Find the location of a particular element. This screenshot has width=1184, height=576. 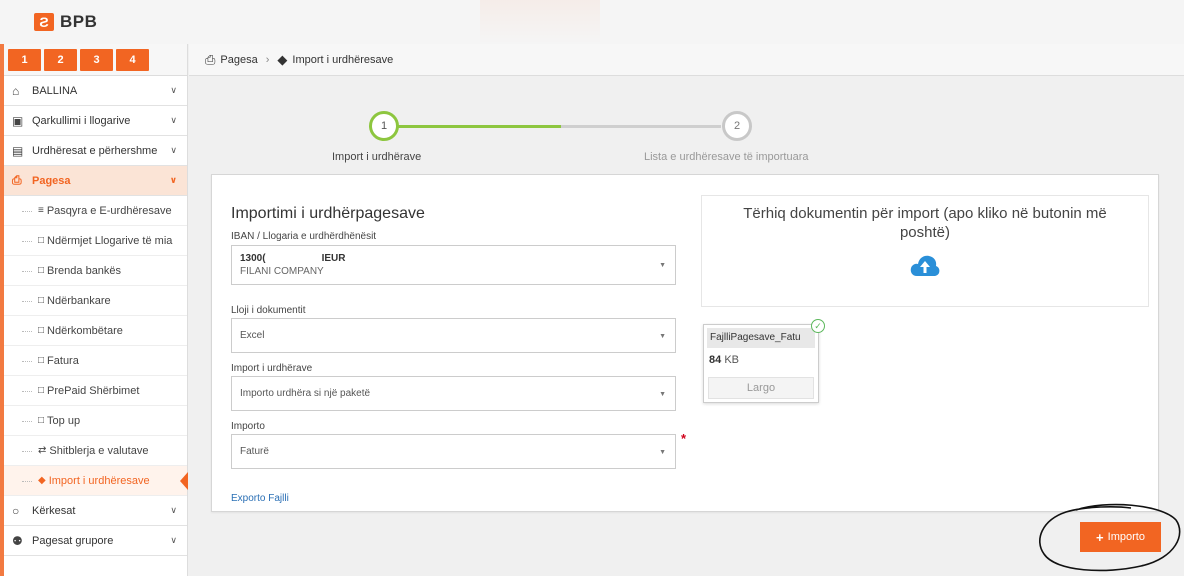

sidebar-subitem-ndermjet: □ Ndërmjet Llogarive të mia is located at coordinates (95, 241).